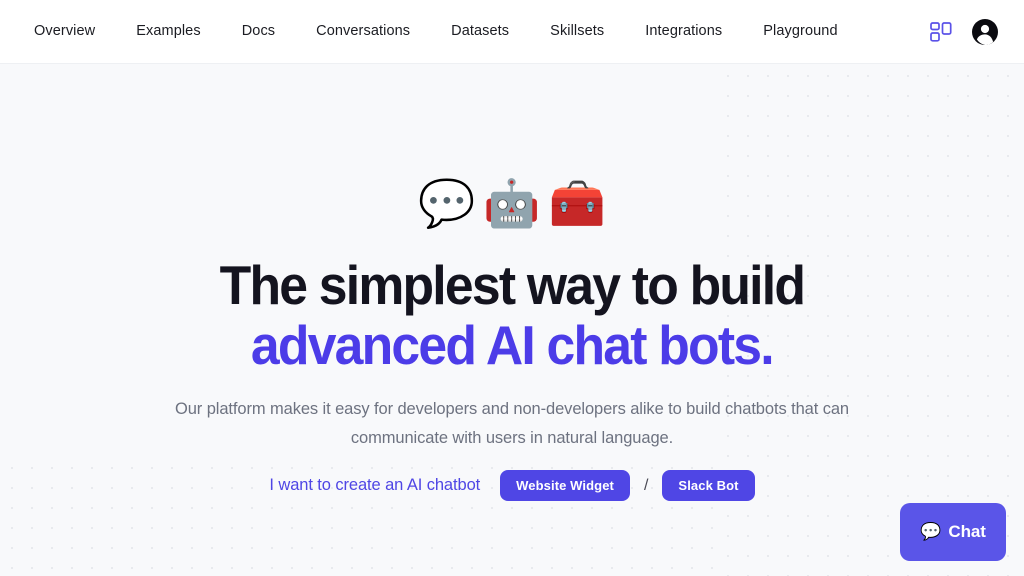 The width and height of the screenshot is (1024, 576). Describe the element at coordinates (447, 203) in the screenshot. I see `speech-balloon-emoji: 💬` at that location.